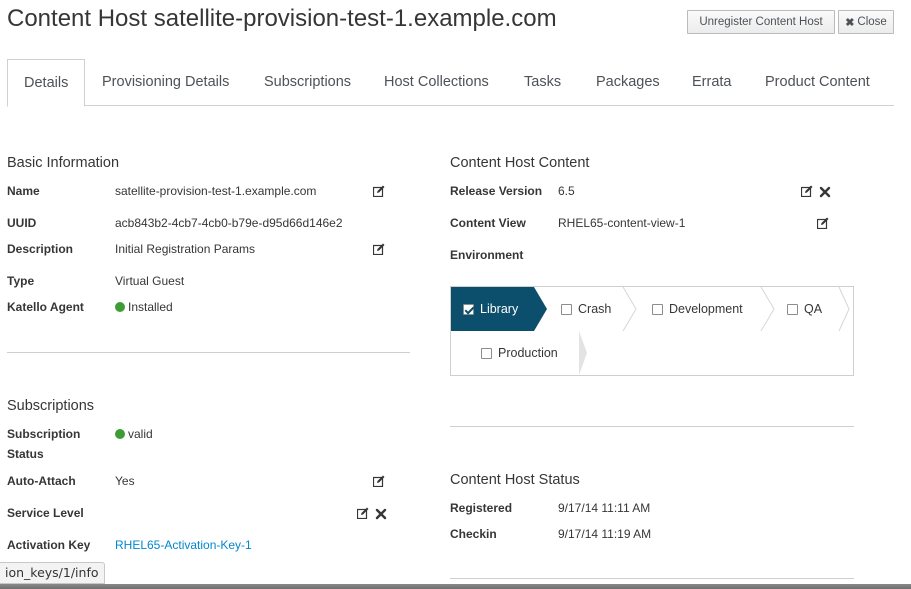  What do you see at coordinates (41, 481) in the screenshot?
I see `auto-attach-label: Auto-Attach` at bounding box center [41, 481].